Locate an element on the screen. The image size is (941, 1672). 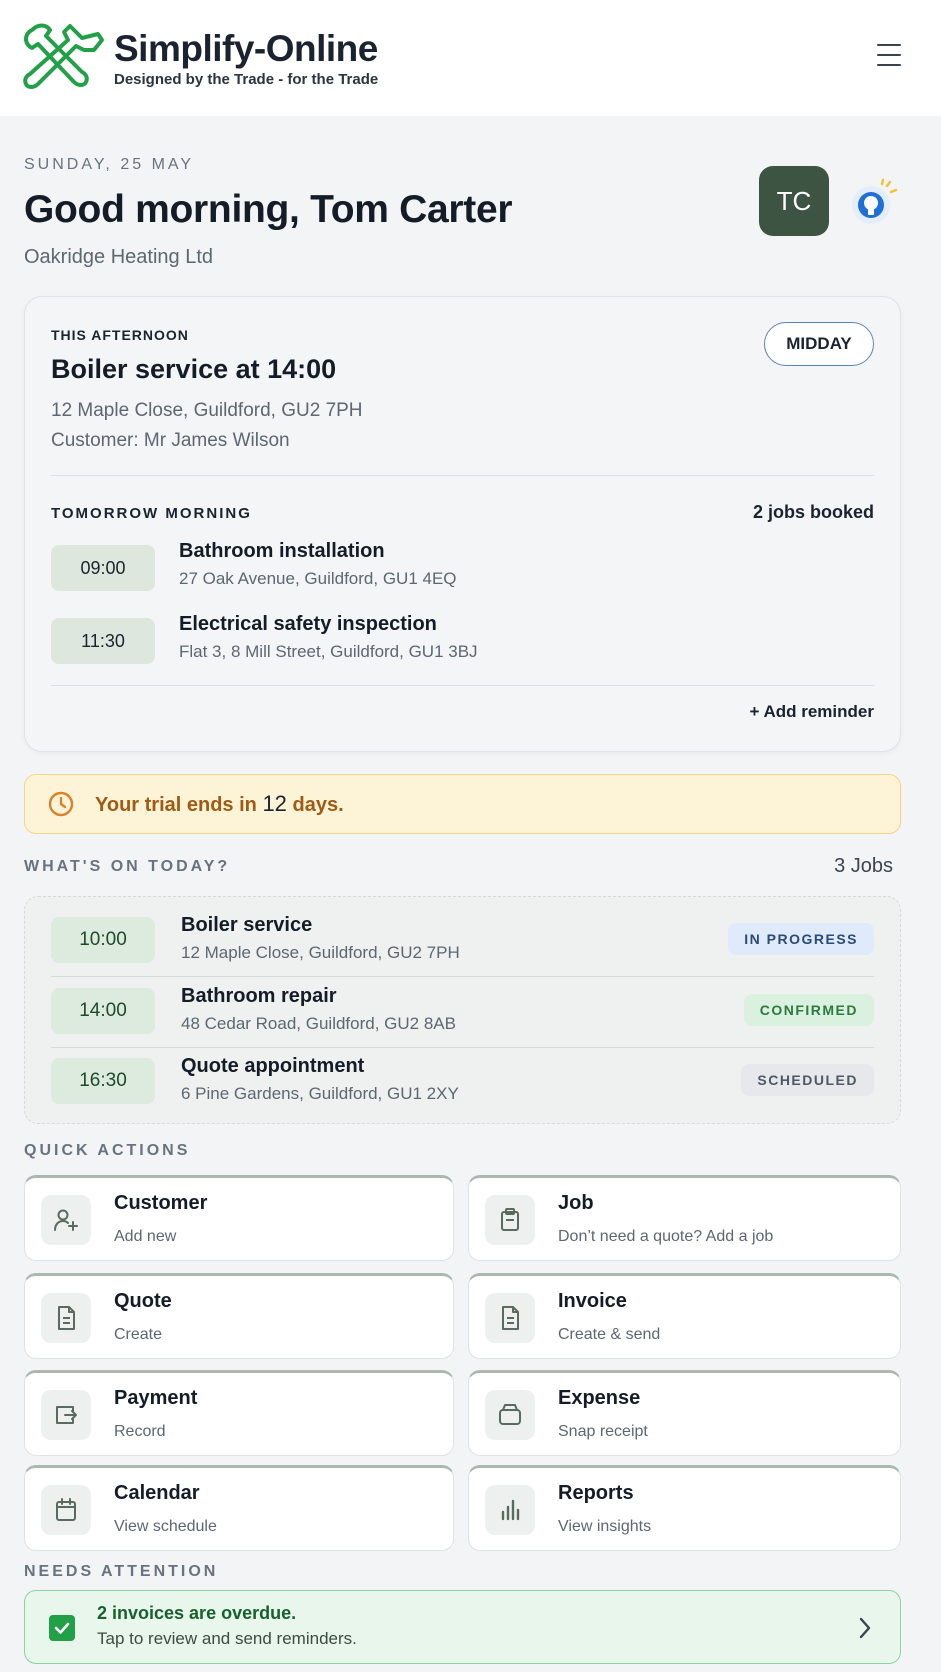
quick-action-title: Reports is located at coordinates (596, 1493).